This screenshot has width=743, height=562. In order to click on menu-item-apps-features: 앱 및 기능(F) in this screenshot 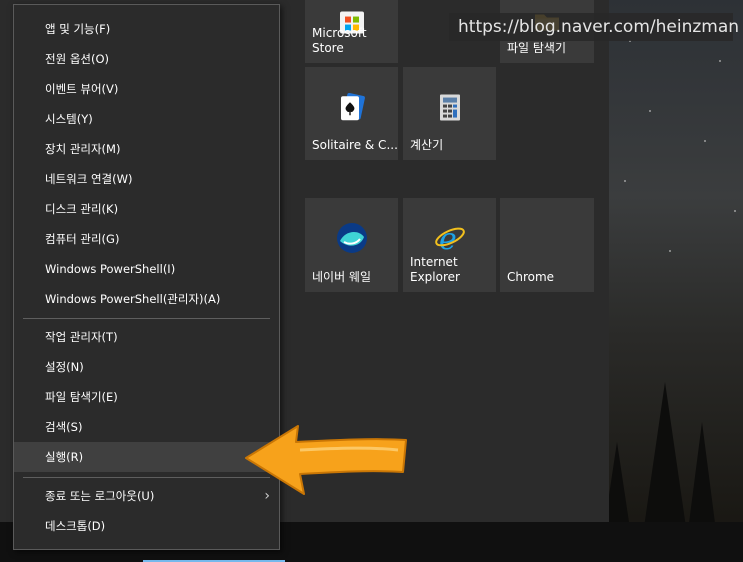, I will do `click(146, 29)`.